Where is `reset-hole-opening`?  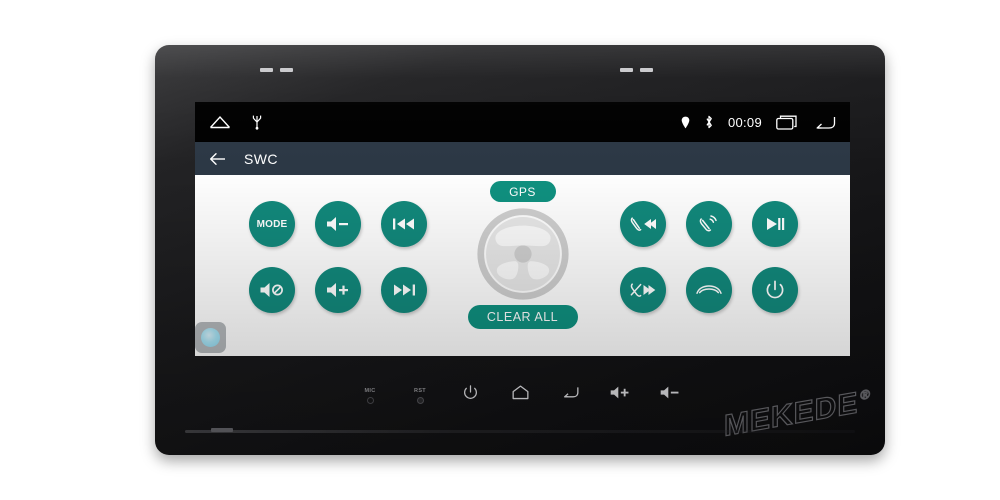 reset-hole-opening is located at coordinates (420, 400).